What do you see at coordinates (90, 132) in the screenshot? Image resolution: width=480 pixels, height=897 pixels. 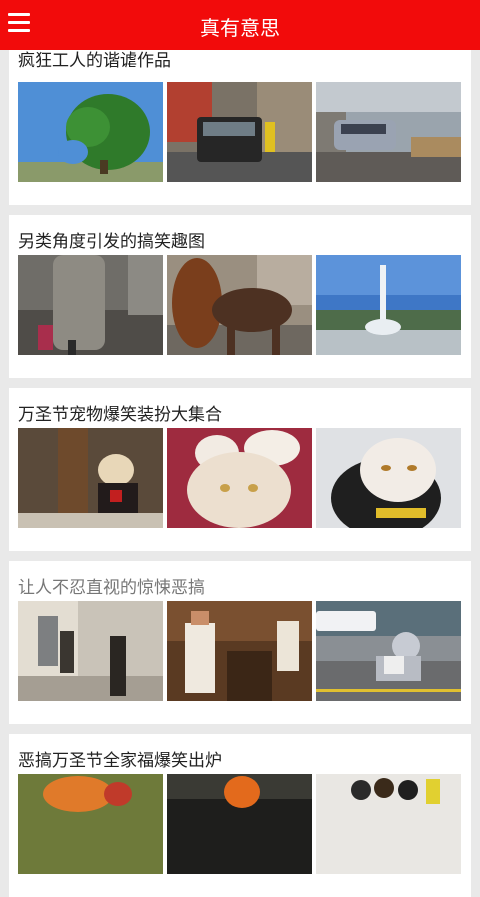 I see `tree-sculpture-photo` at bounding box center [90, 132].